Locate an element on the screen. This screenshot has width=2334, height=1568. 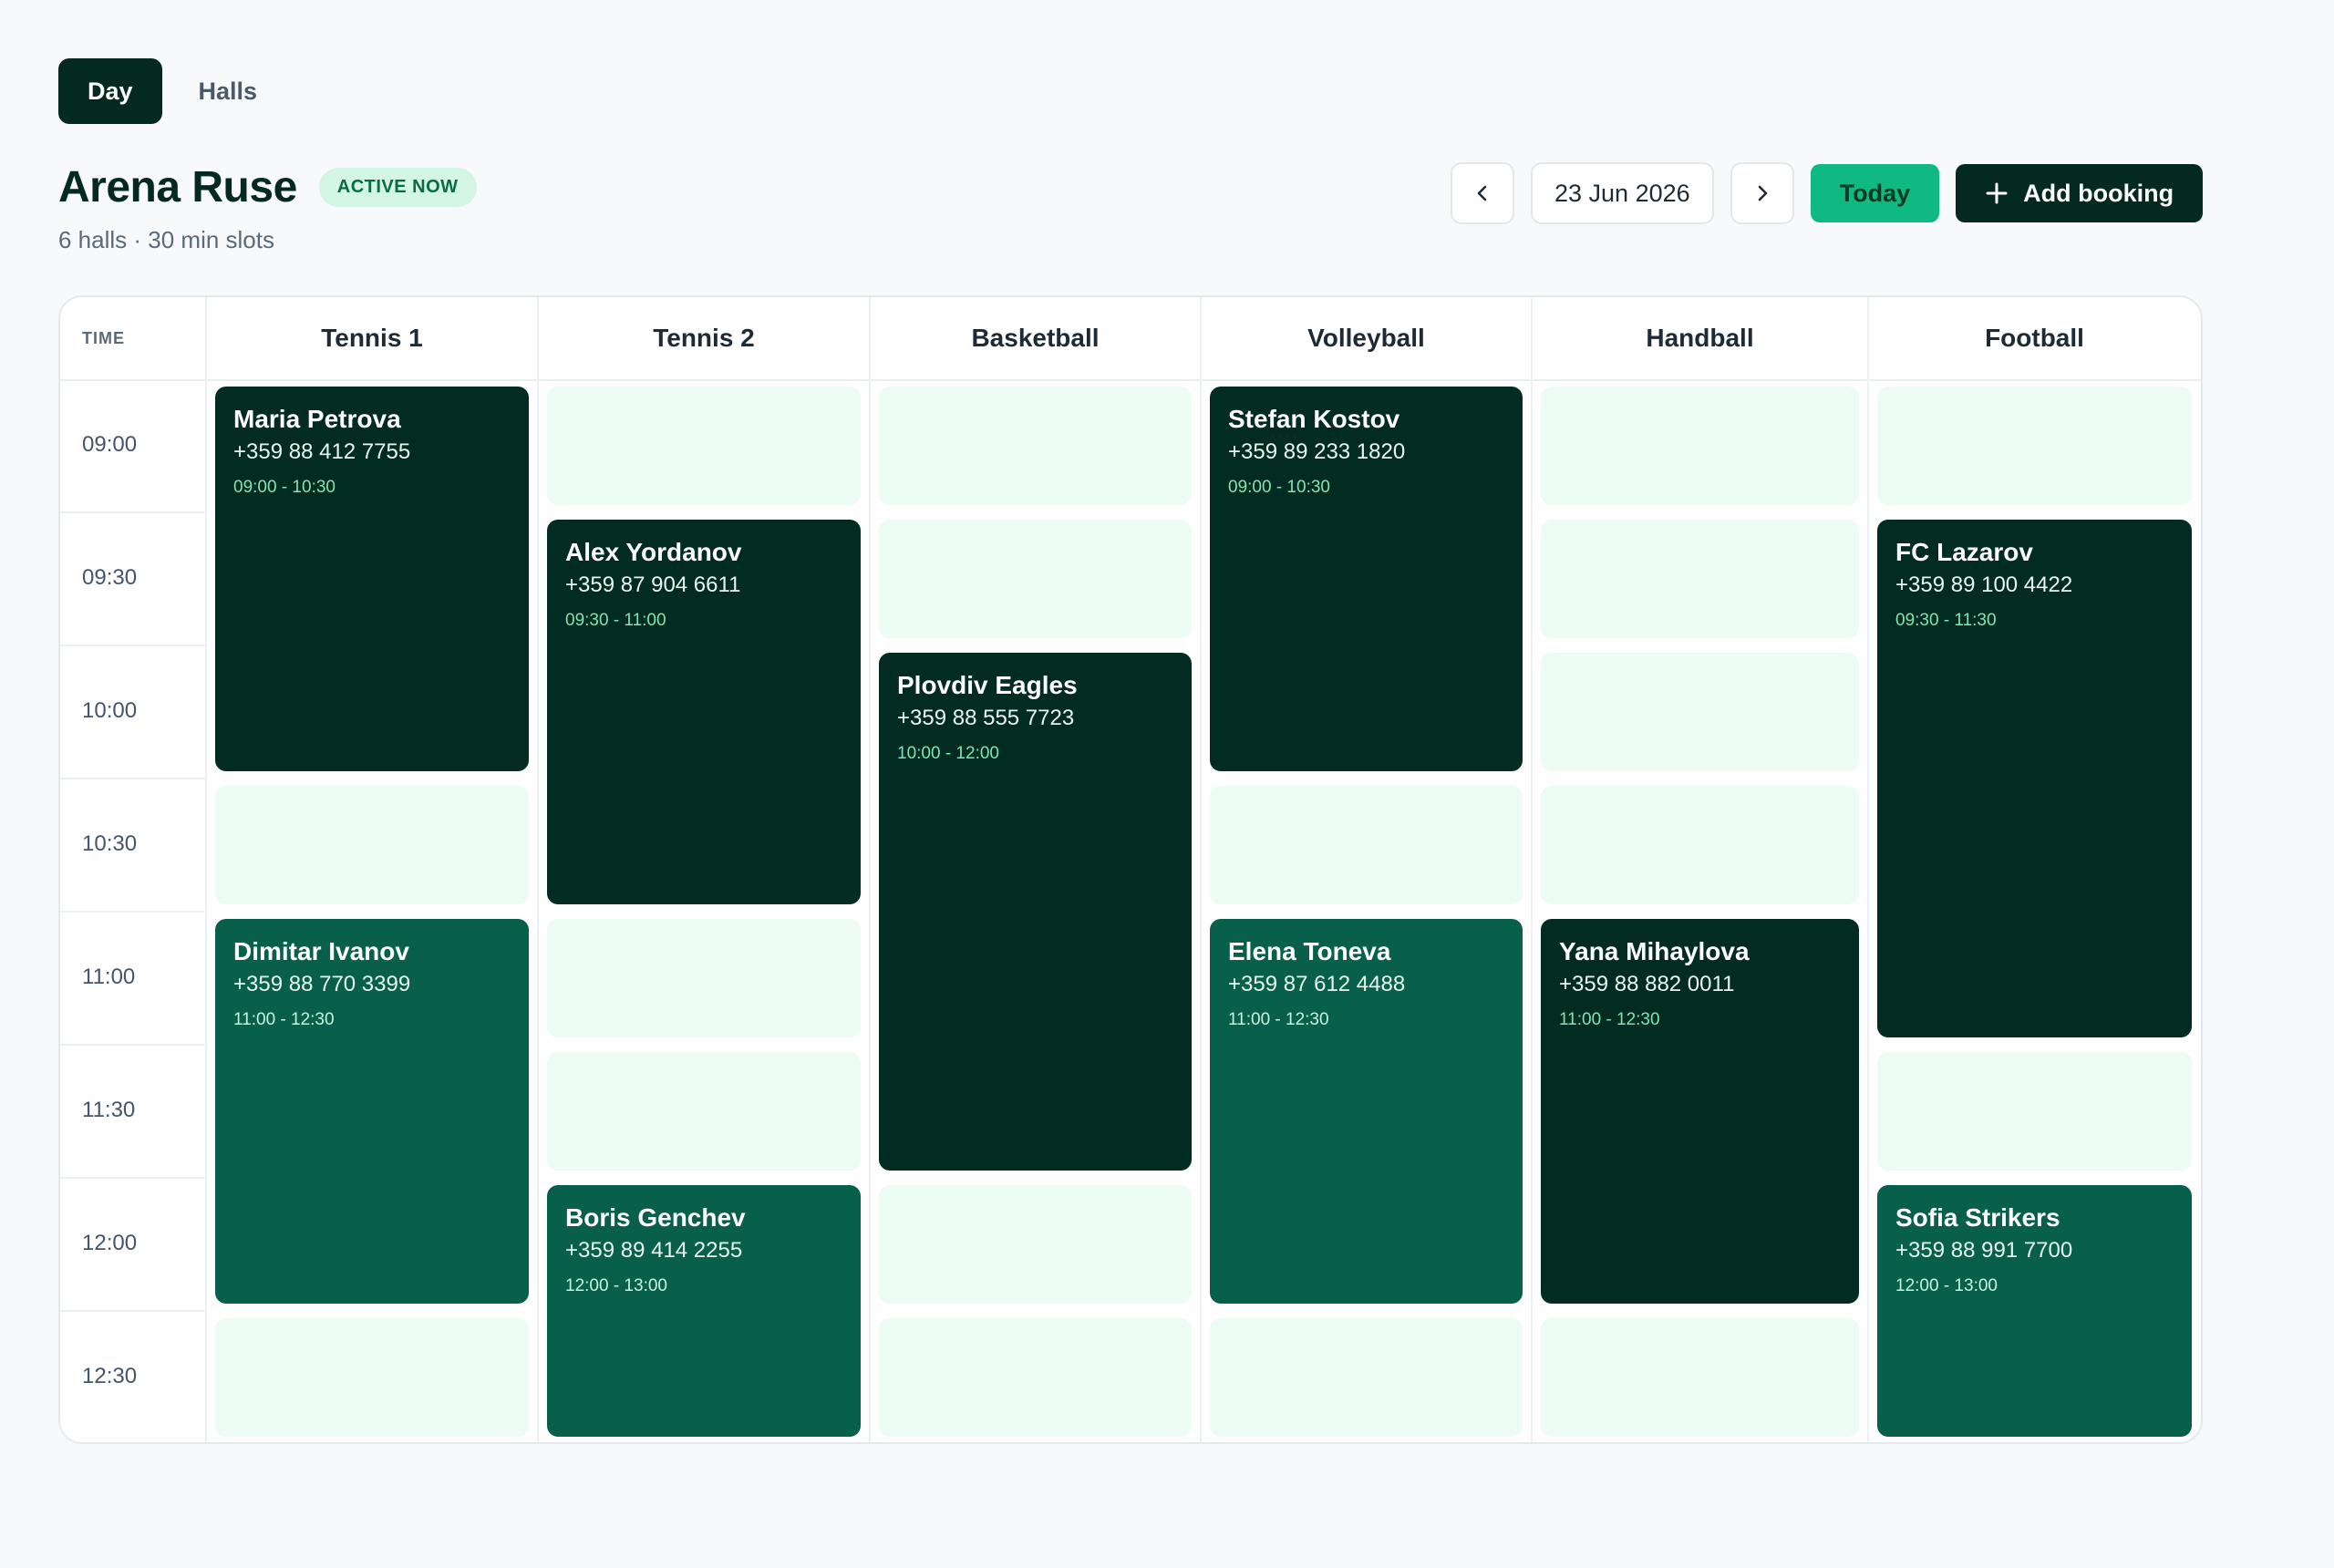
add-booking-button: Add booking is located at coordinates (2080, 193).